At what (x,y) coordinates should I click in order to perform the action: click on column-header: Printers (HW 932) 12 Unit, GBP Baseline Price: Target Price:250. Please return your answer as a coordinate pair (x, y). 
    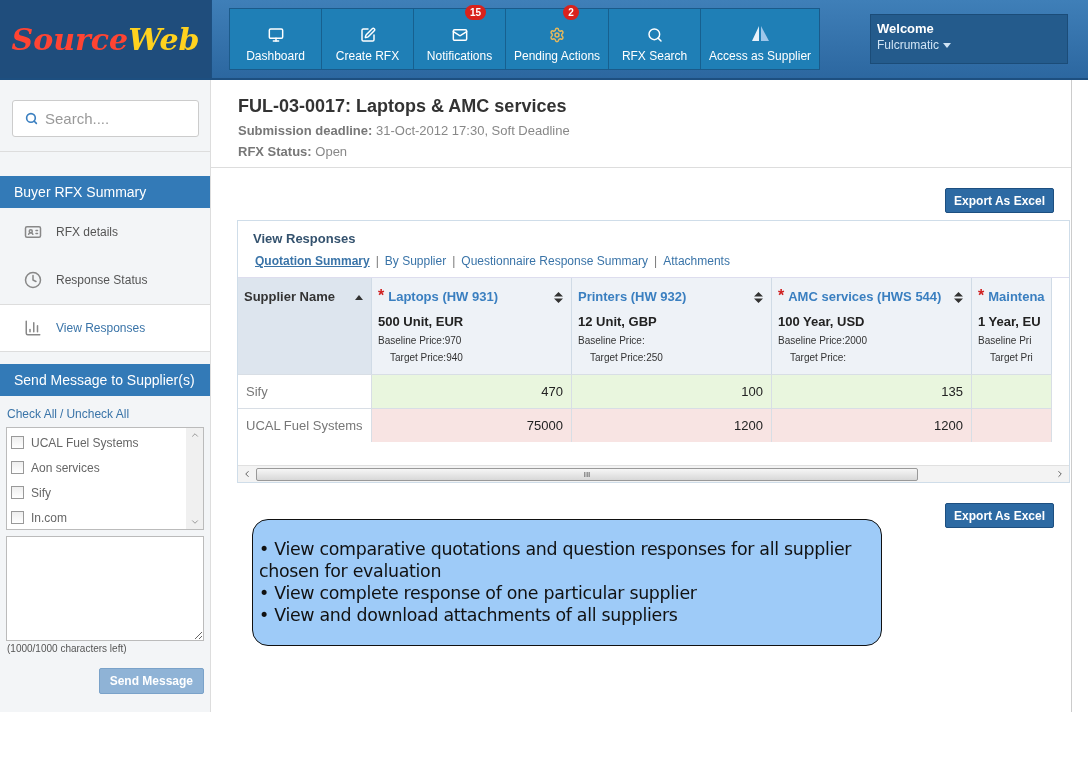
    Looking at the image, I should click on (672, 326).